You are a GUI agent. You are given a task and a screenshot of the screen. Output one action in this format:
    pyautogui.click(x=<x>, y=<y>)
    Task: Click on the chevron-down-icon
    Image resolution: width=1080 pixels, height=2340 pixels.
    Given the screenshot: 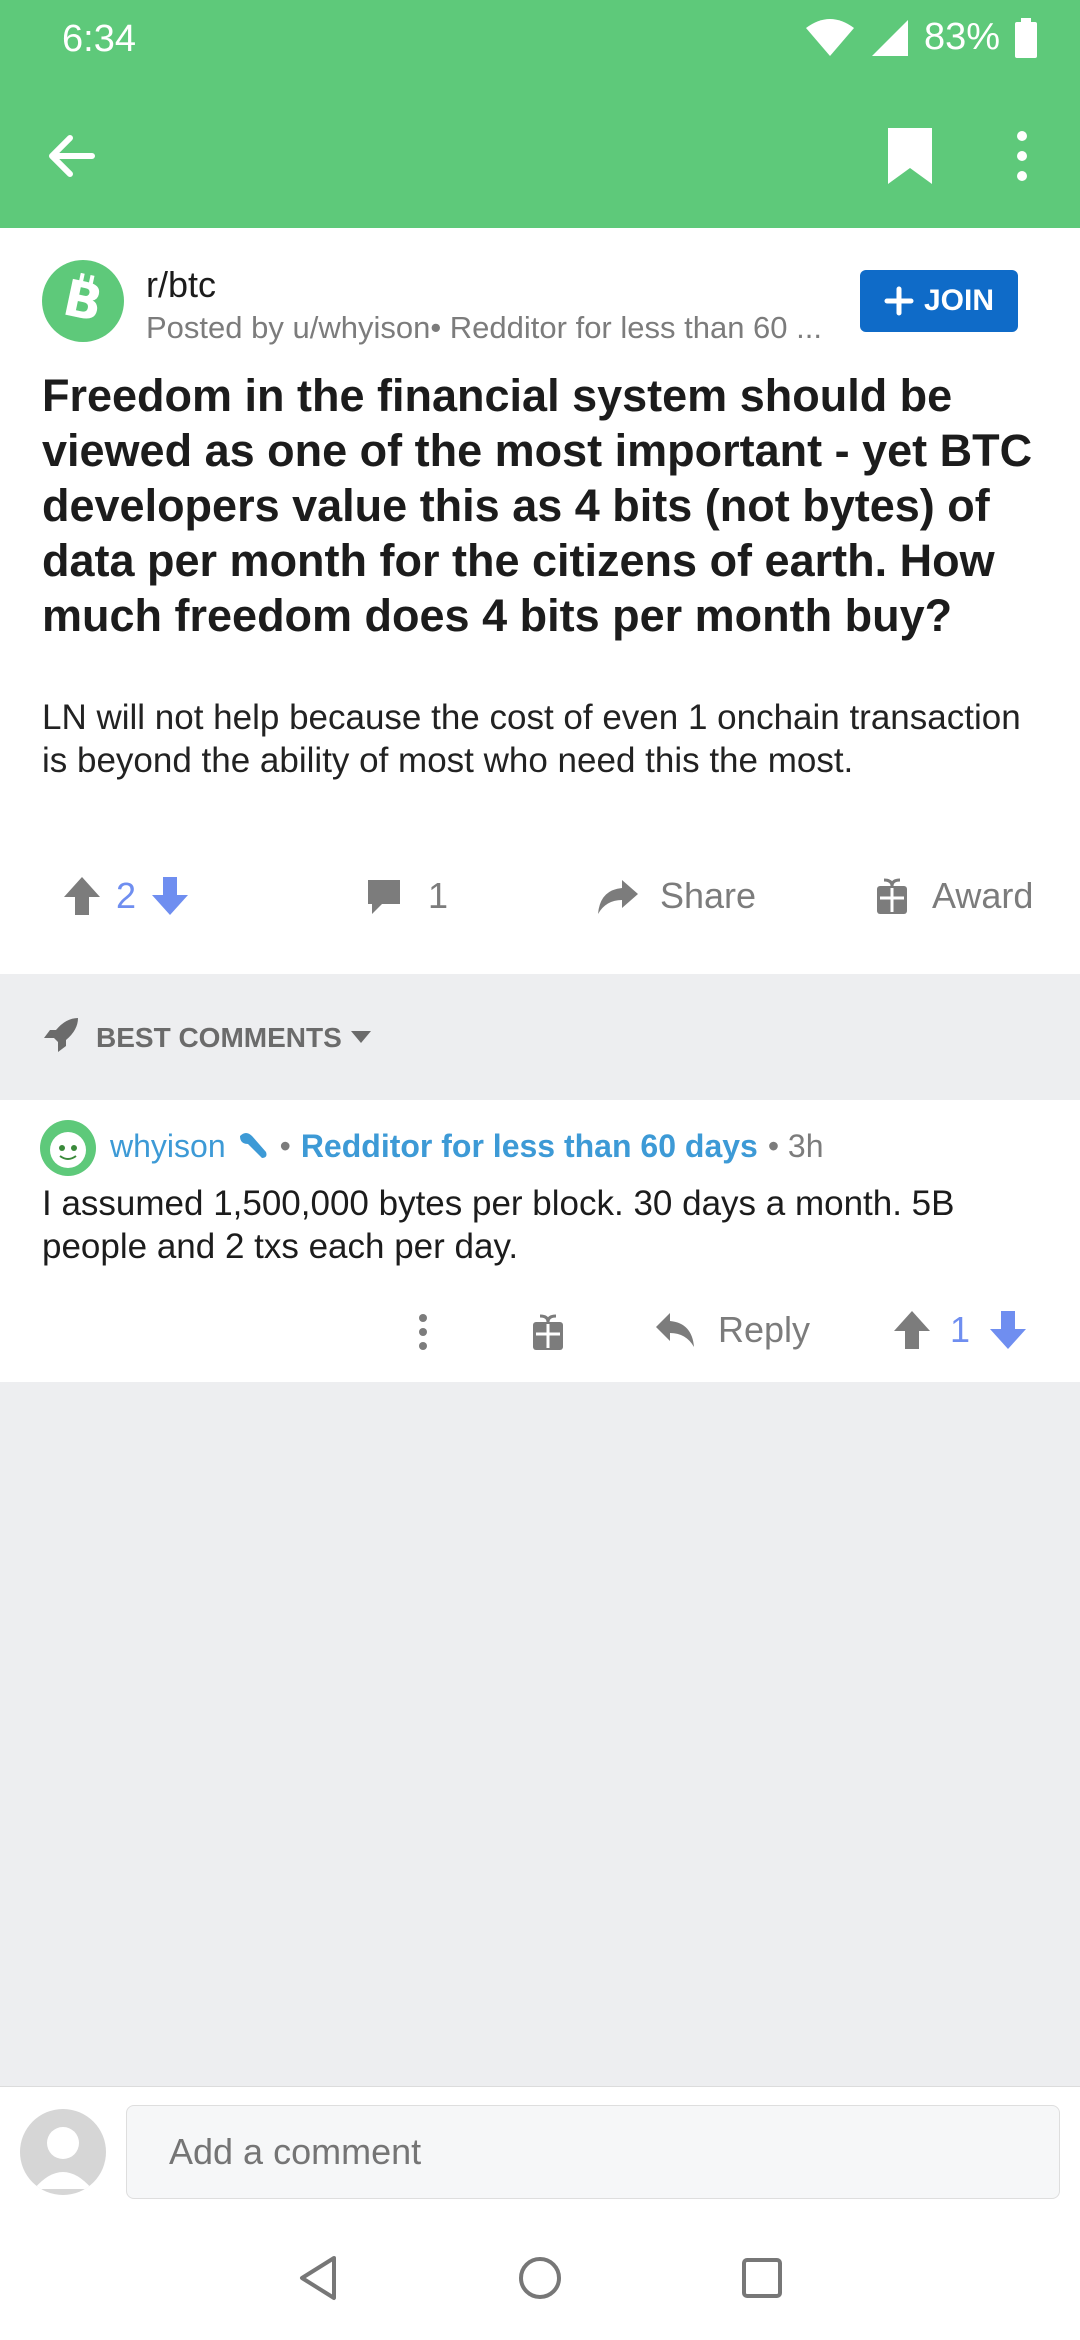 What is the action you would take?
    pyautogui.click(x=361, y=1037)
    